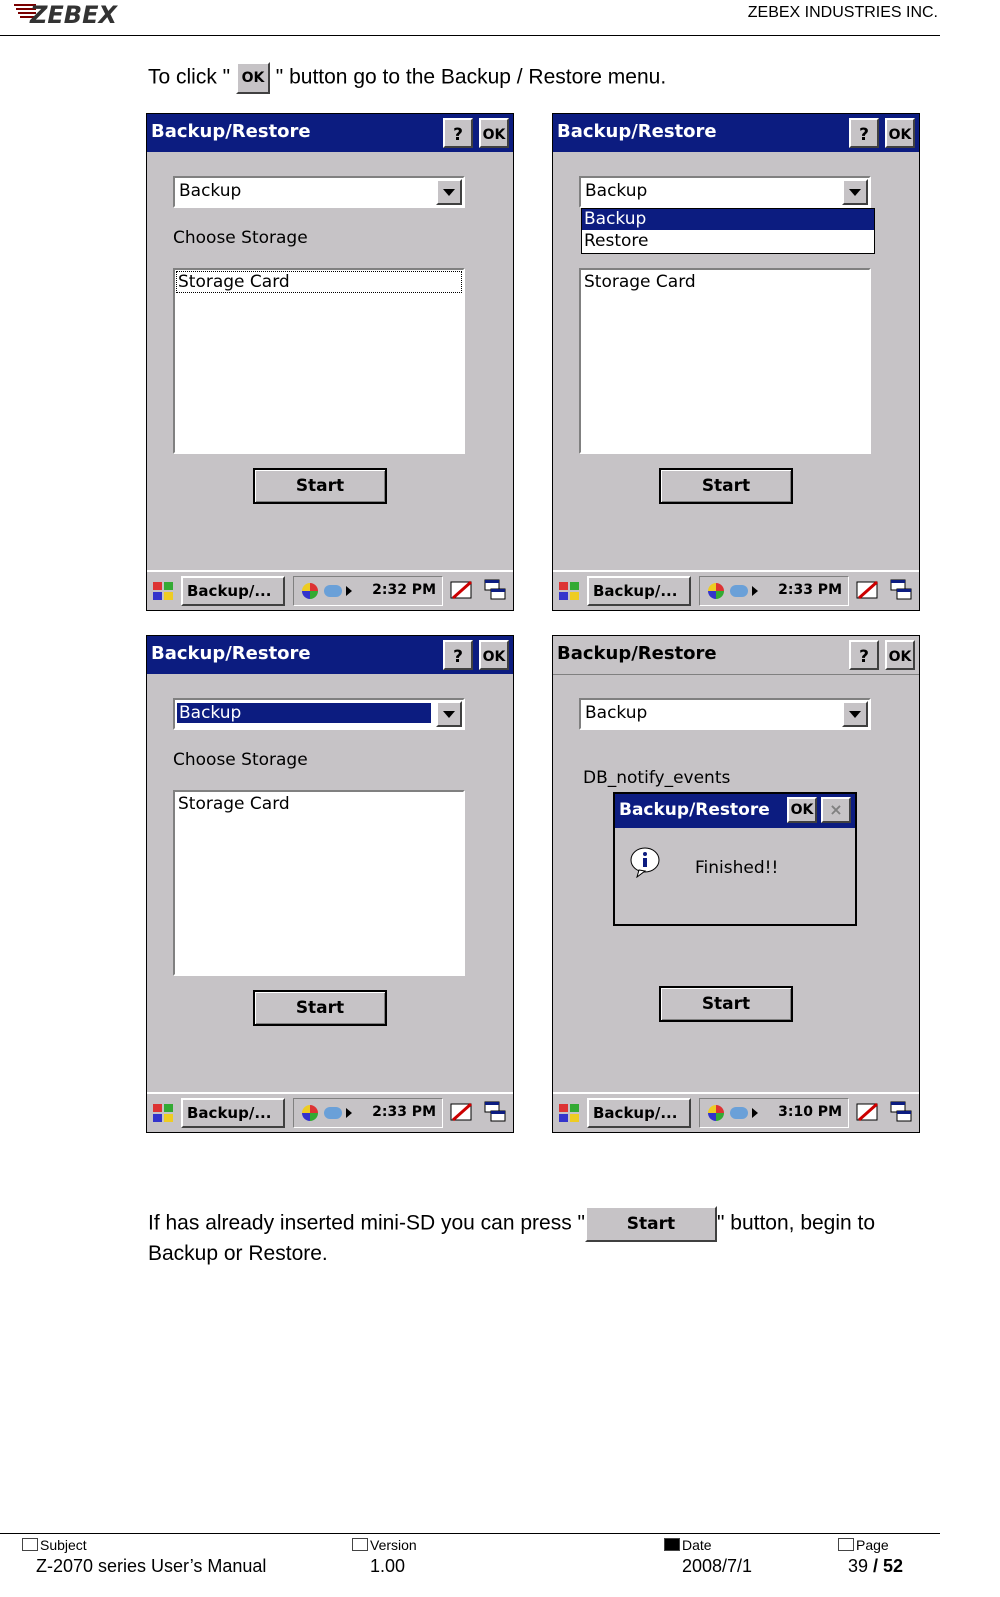 Image resolution: width=1000 pixels, height=1597 pixels. I want to click on taskbar: Backup/... 3:10 PM, so click(736, 1112).